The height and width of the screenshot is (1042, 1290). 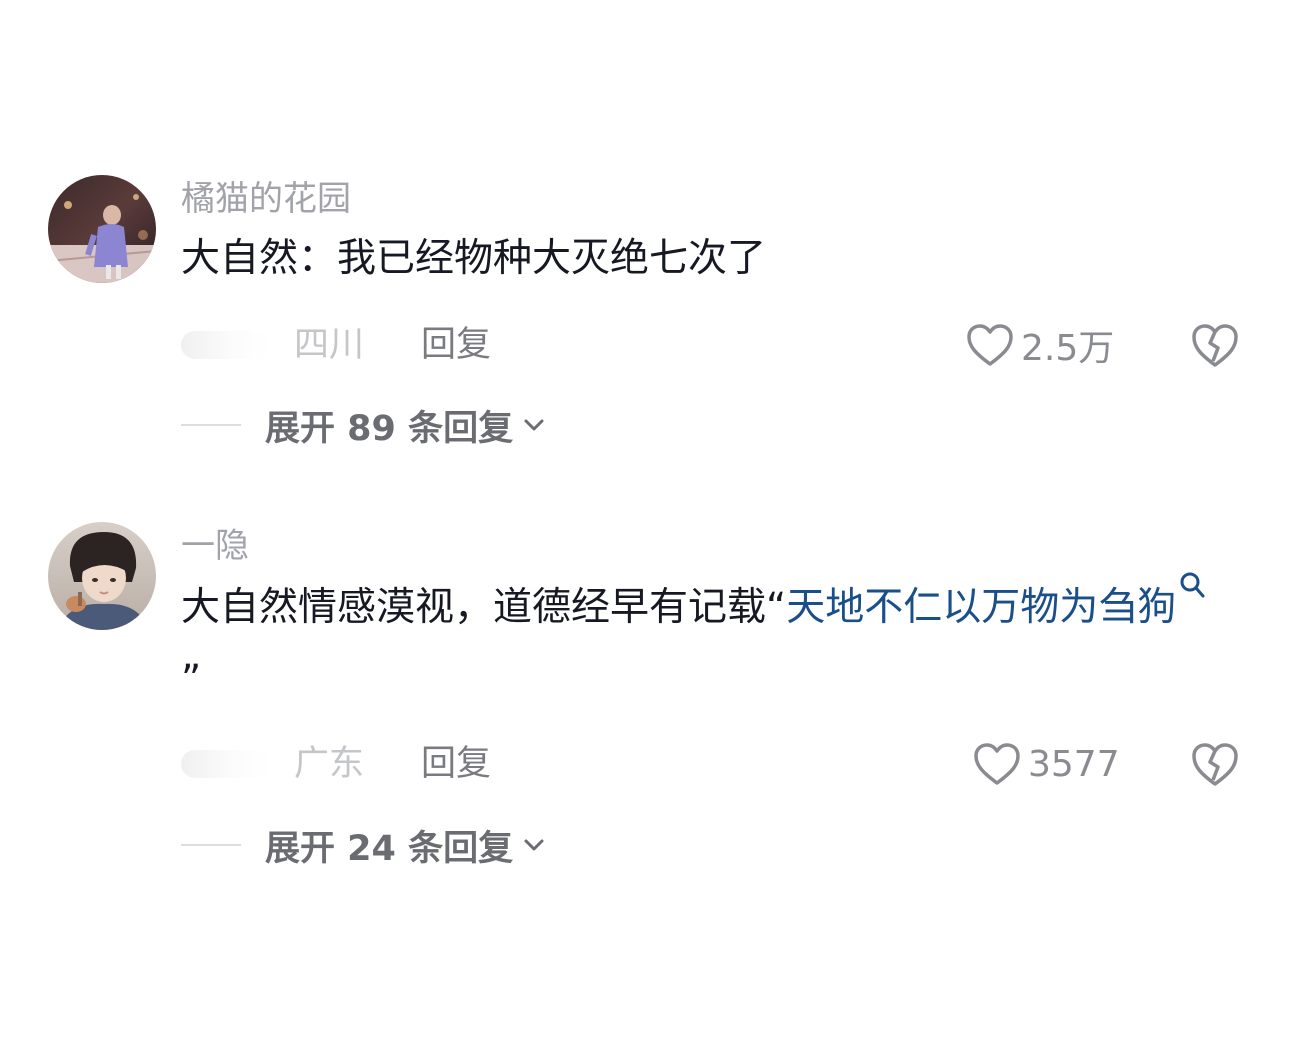 What do you see at coordinates (714, 199) in the screenshot?
I see `username: 橘猫的花园` at bounding box center [714, 199].